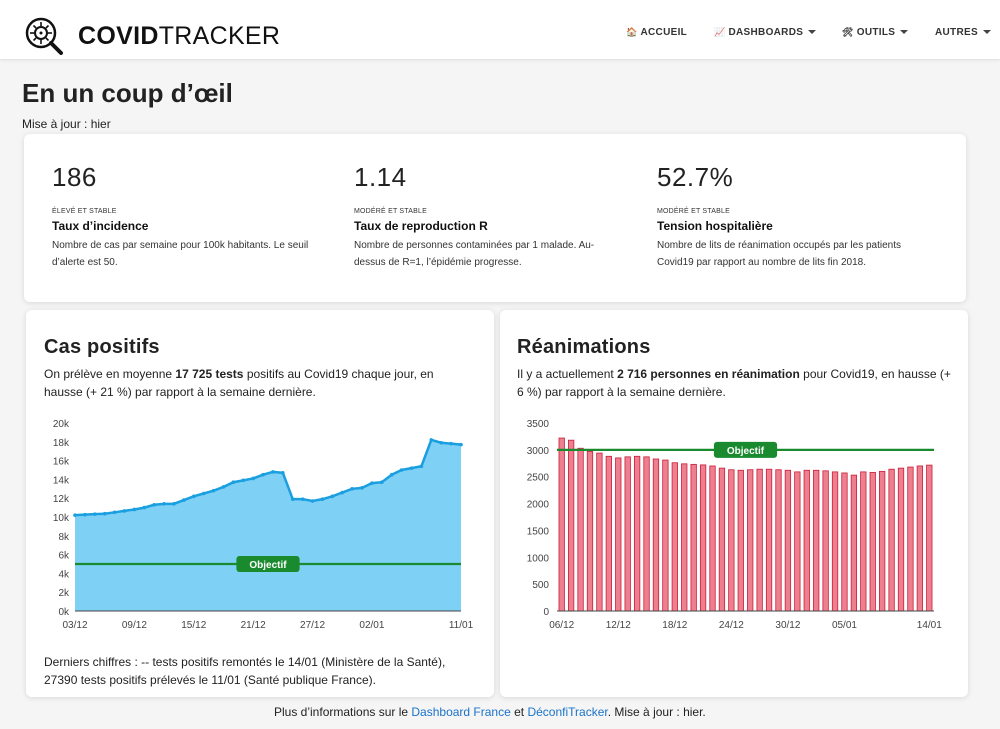 The height and width of the screenshot is (729, 1000). I want to click on footer-post: . Mise à jour : hier., so click(656, 712).